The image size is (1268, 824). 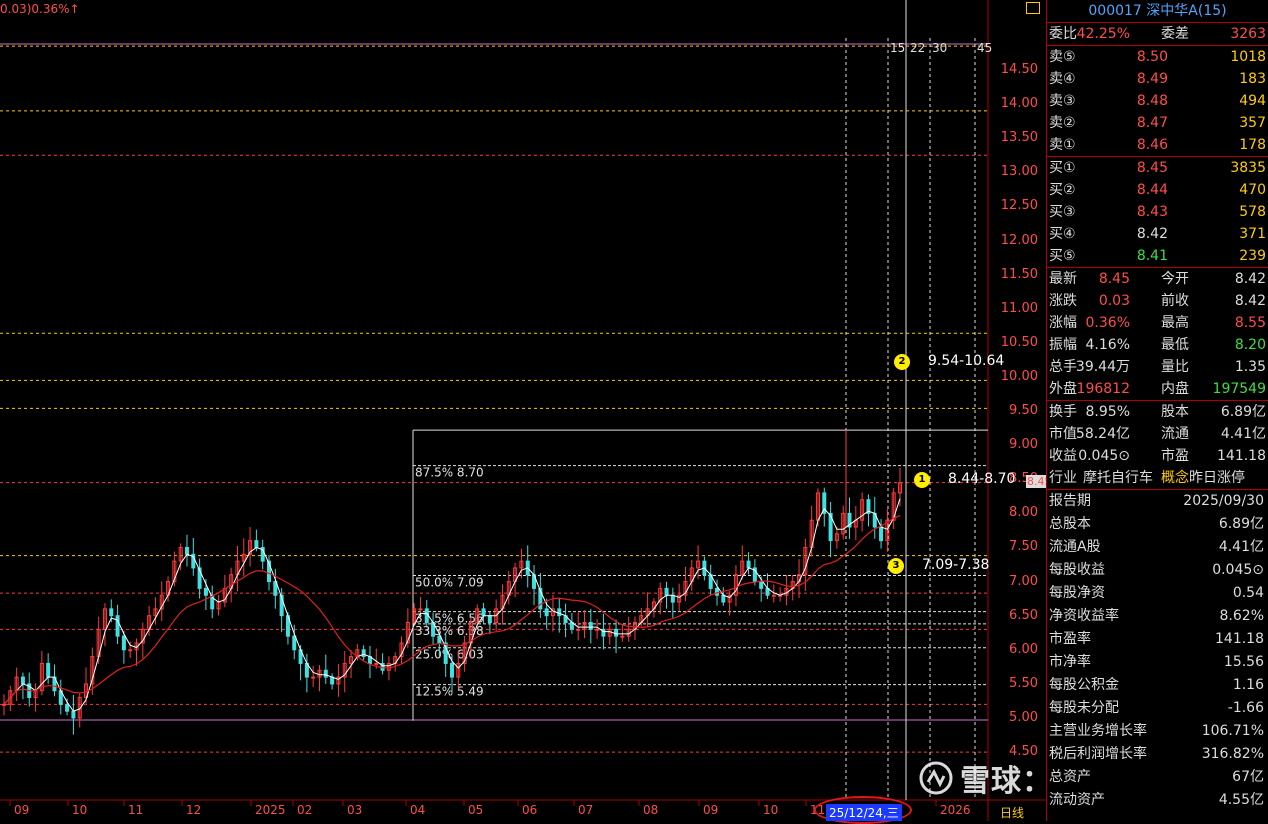 What do you see at coordinates (1062, 190) in the screenshot?
I see `bids-label: 买②` at bounding box center [1062, 190].